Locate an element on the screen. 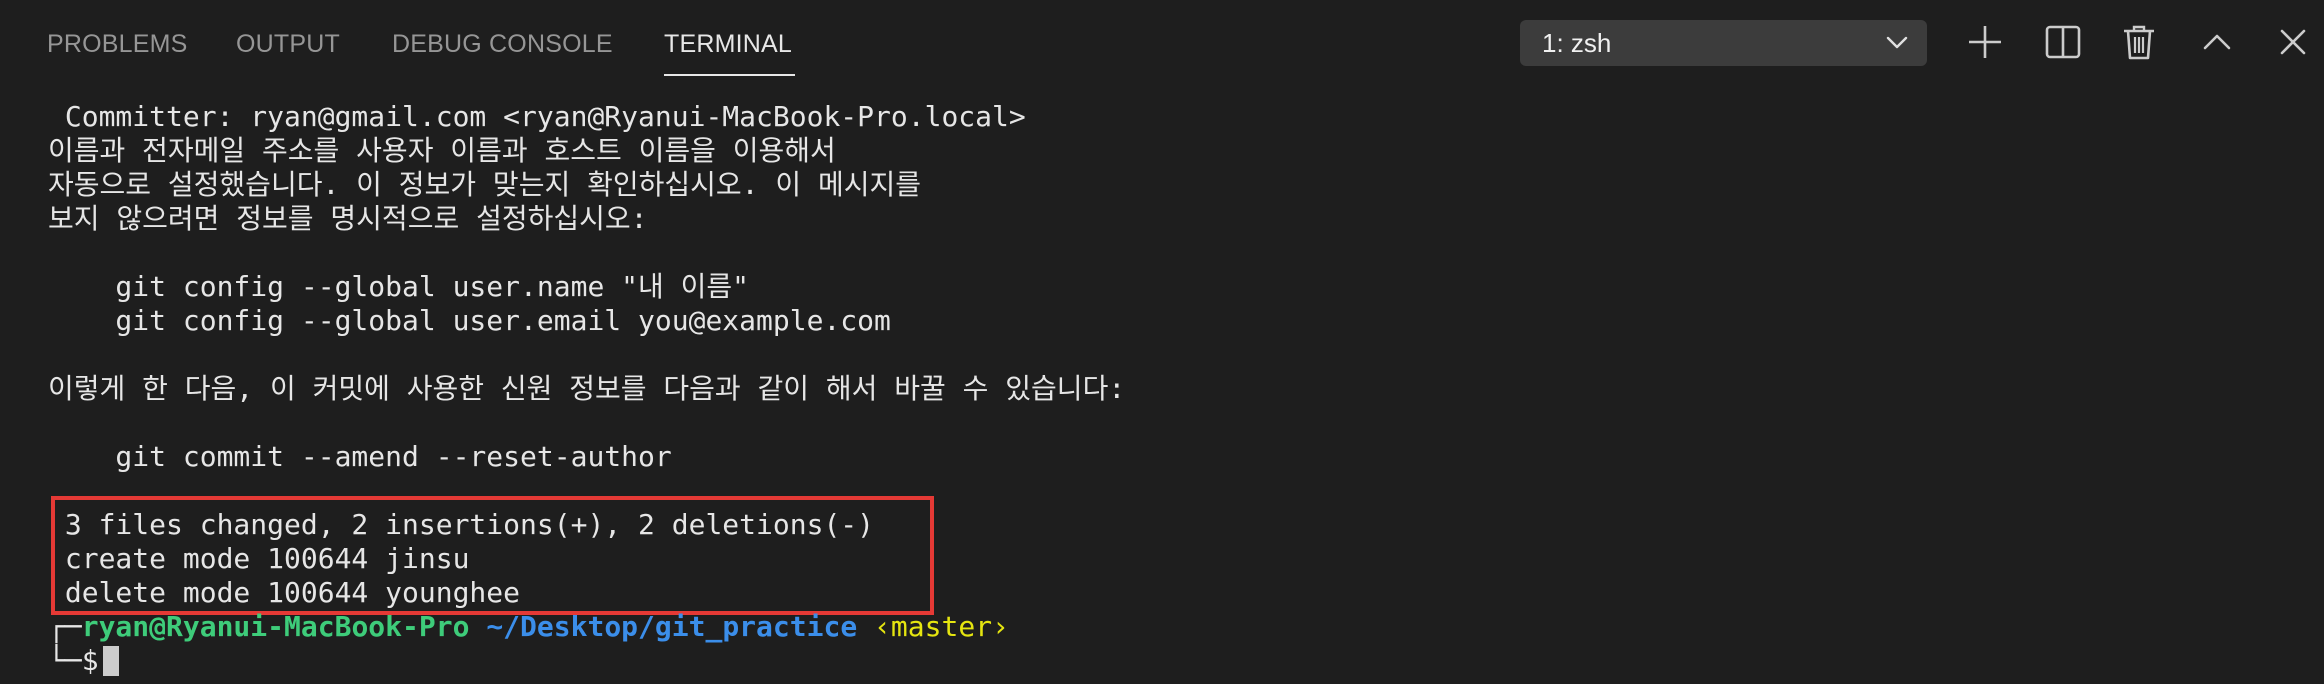 The height and width of the screenshot is (684, 2324). tab-terminal: TERMINAL is located at coordinates (728, 46).